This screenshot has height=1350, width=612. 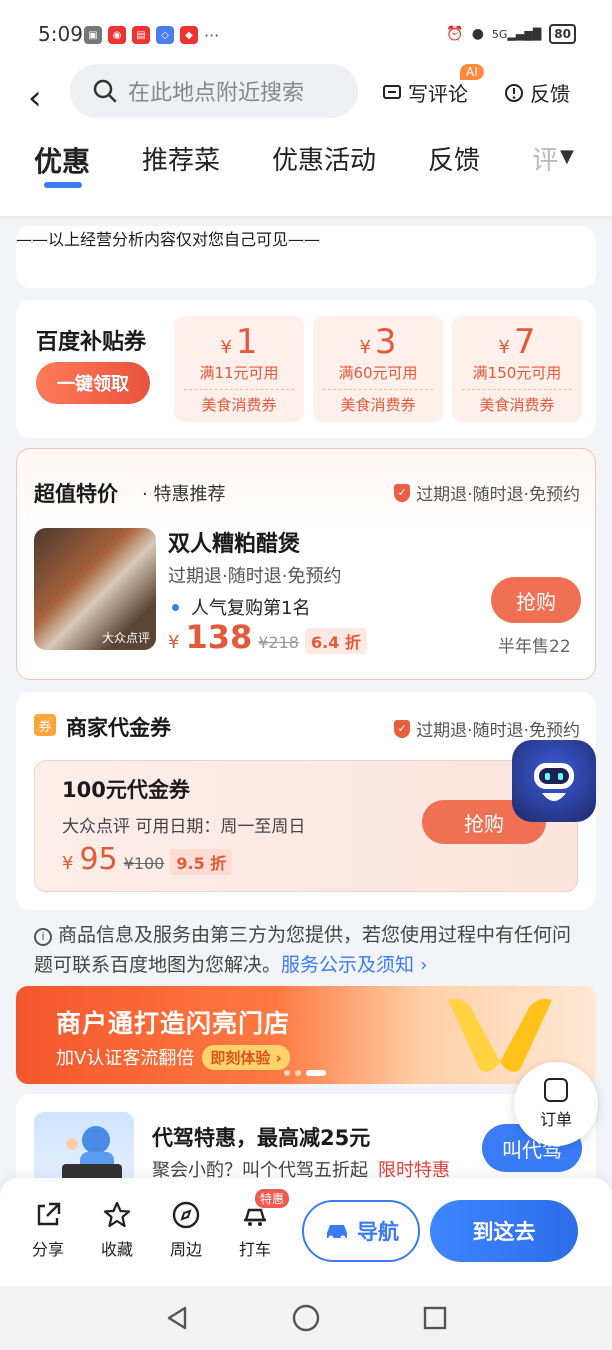 I want to click on deal-discount: 6.4 折, so click(x=335, y=641).